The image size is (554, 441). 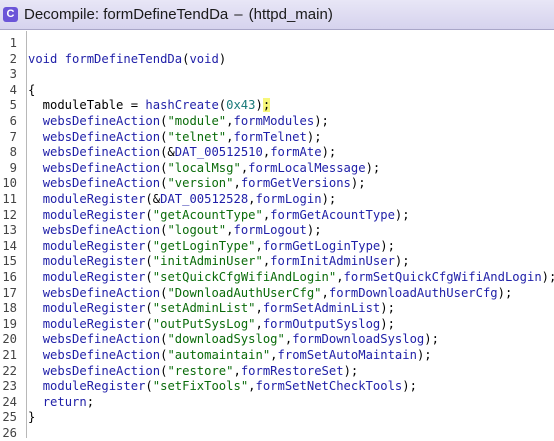 I want to click on line-code: moduleRegister(&DAT_00512528,formLogin);, so click(x=182, y=199).